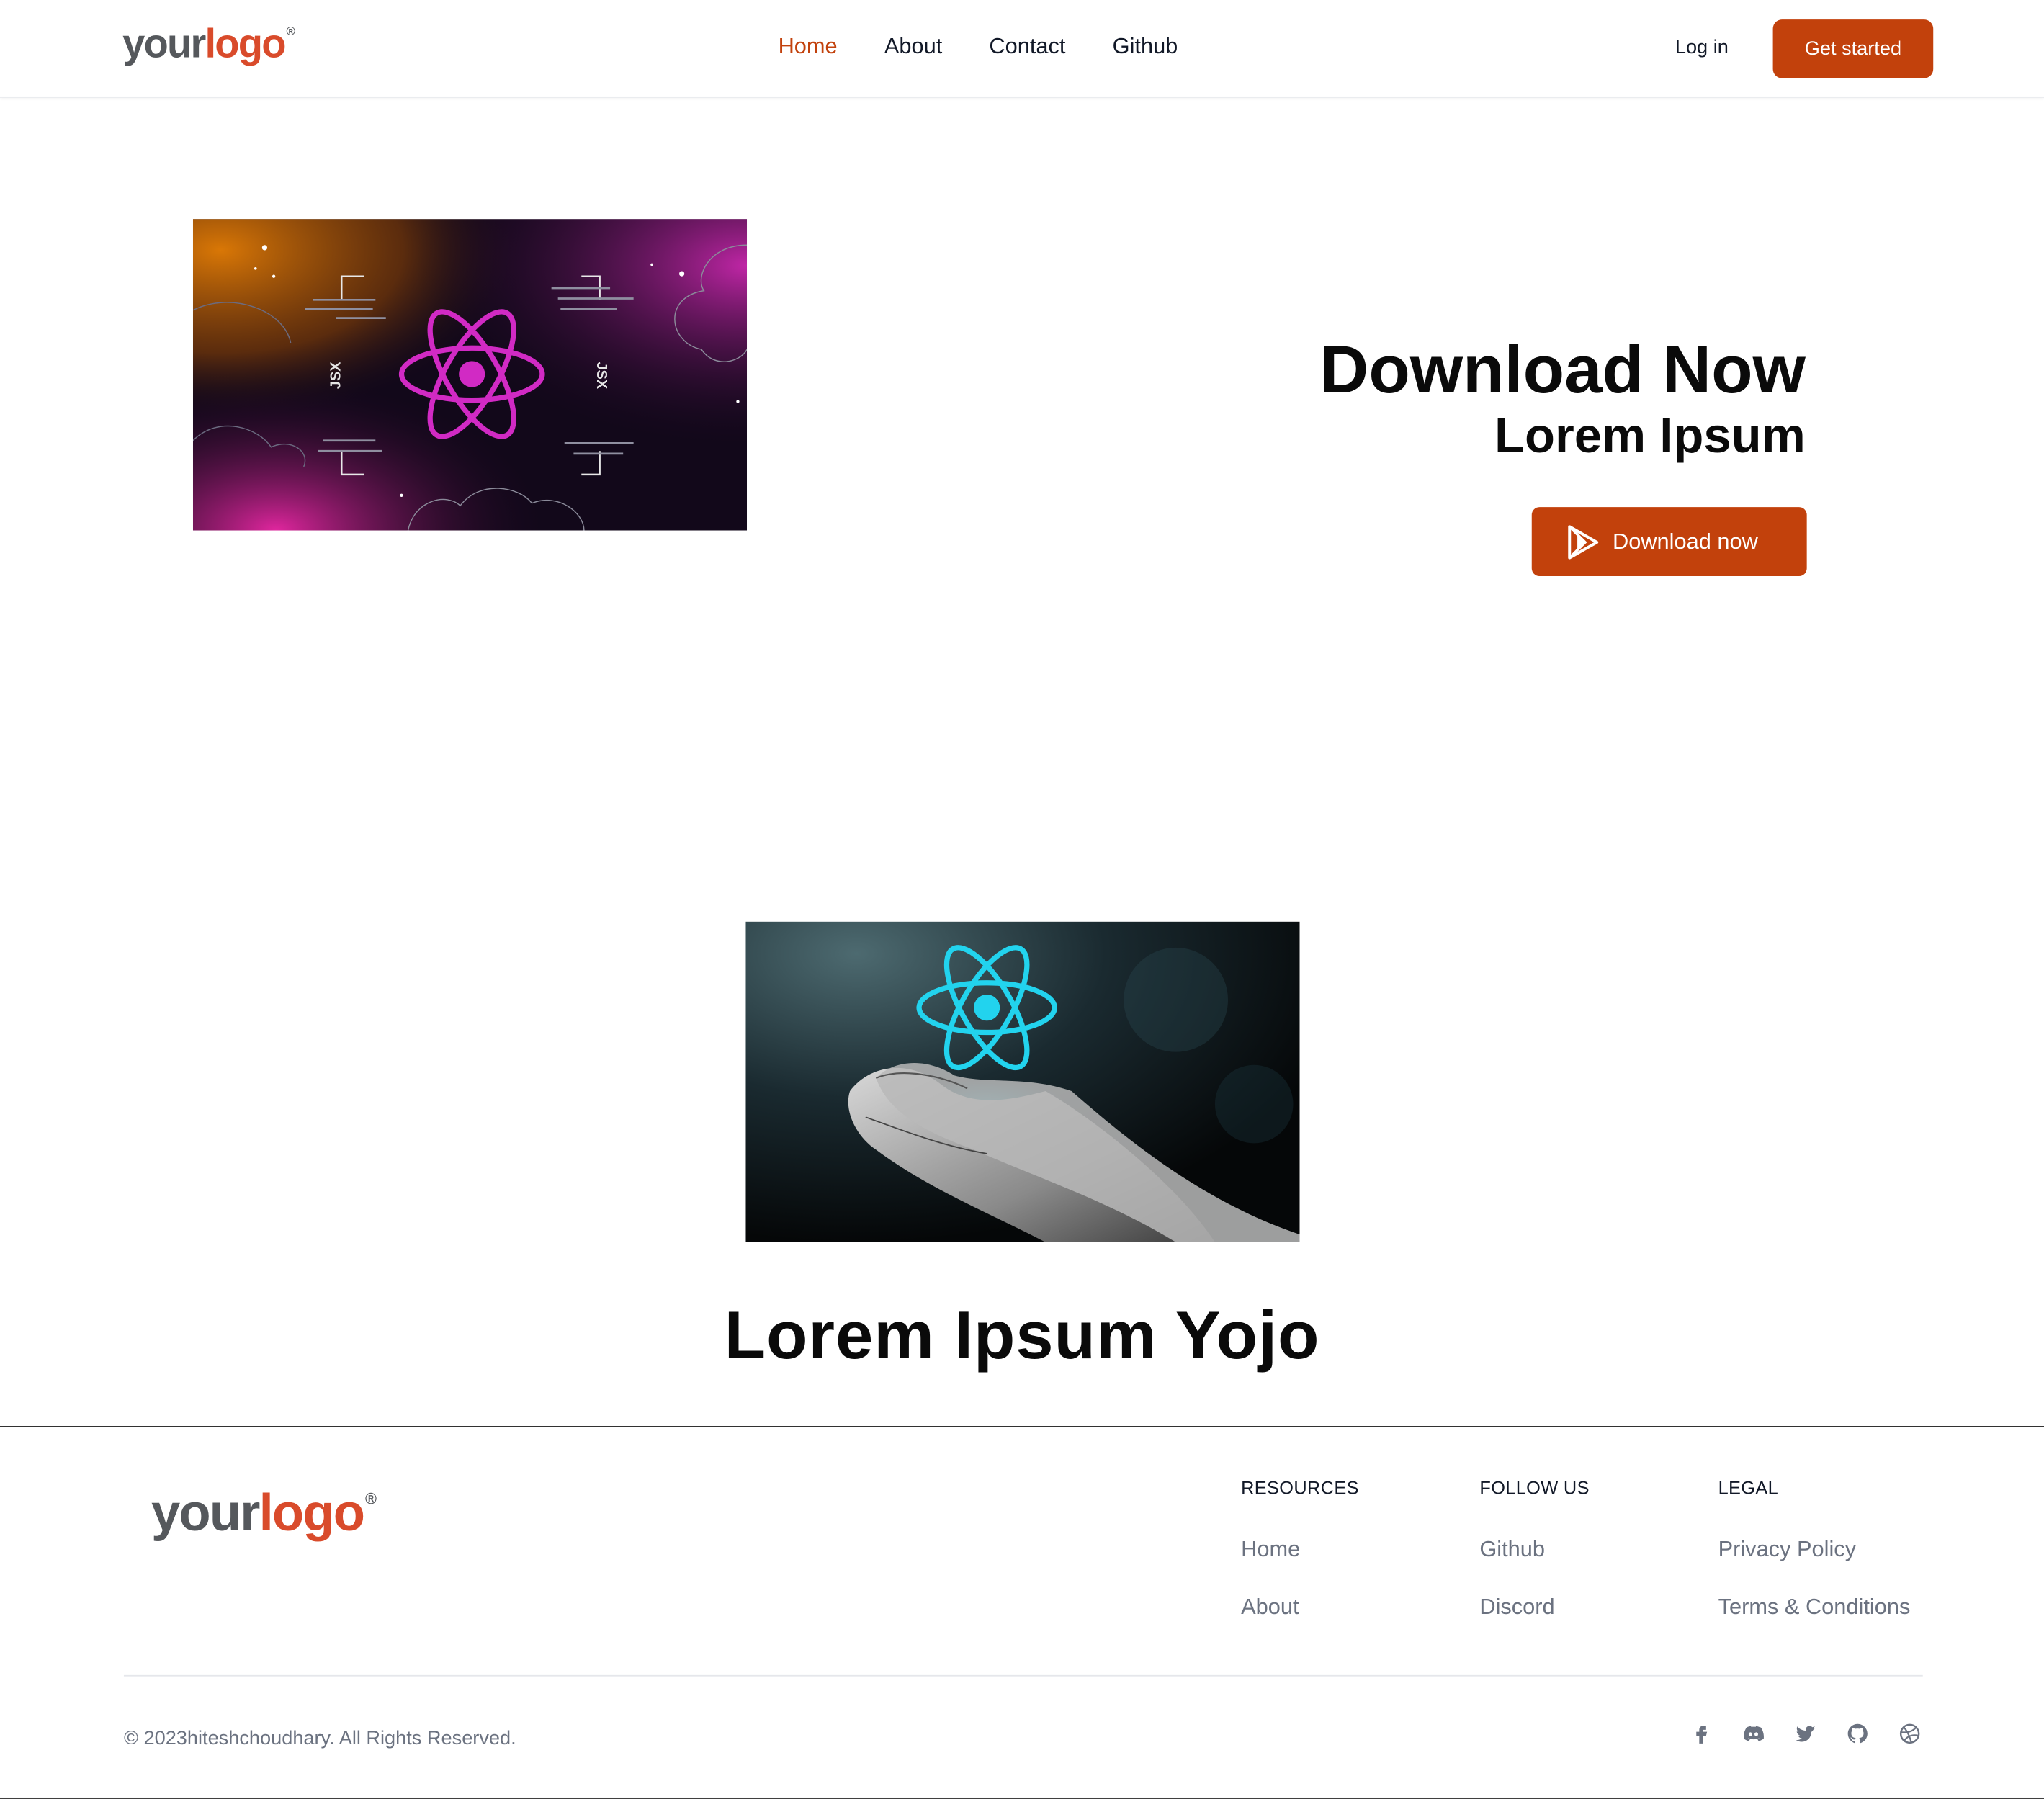 The height and width of the screenshot is (1799, 2044). I want to click on facebook-icon, so click(1701, 1734).